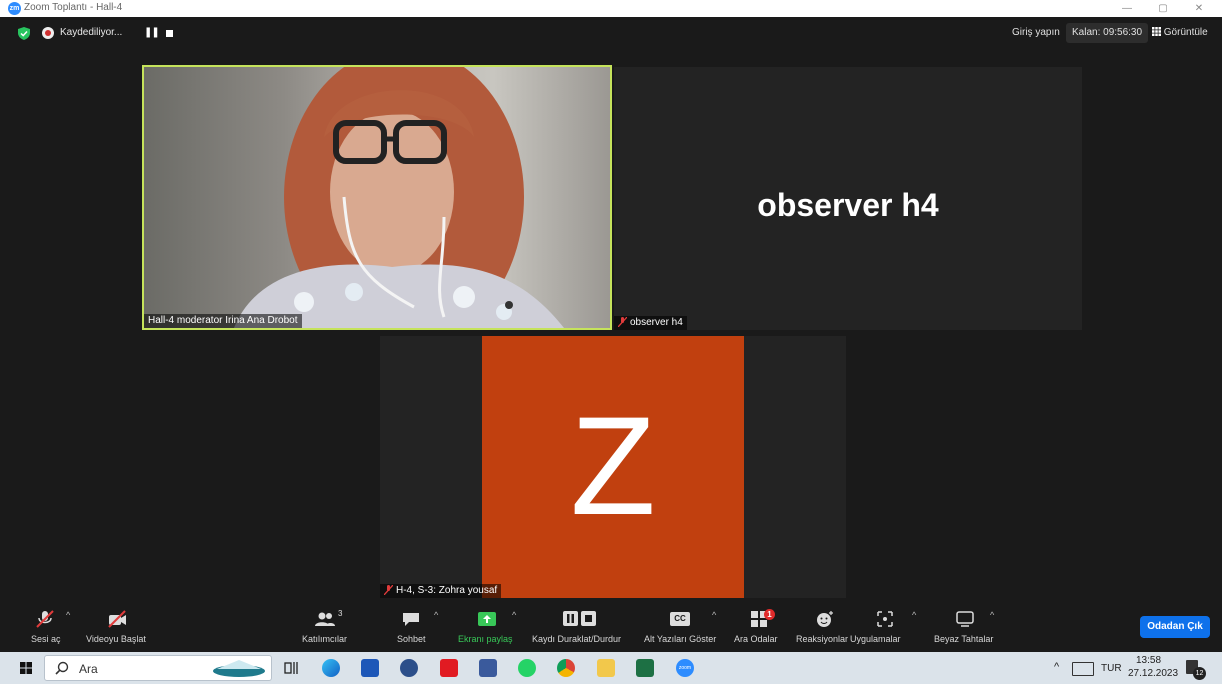 The width and height of the screenshot is (1222, 684). What do you see at coordinates (1199, 8) in the screenshot?
I see `close-button: ✕` at bounding box center [1199, 8].